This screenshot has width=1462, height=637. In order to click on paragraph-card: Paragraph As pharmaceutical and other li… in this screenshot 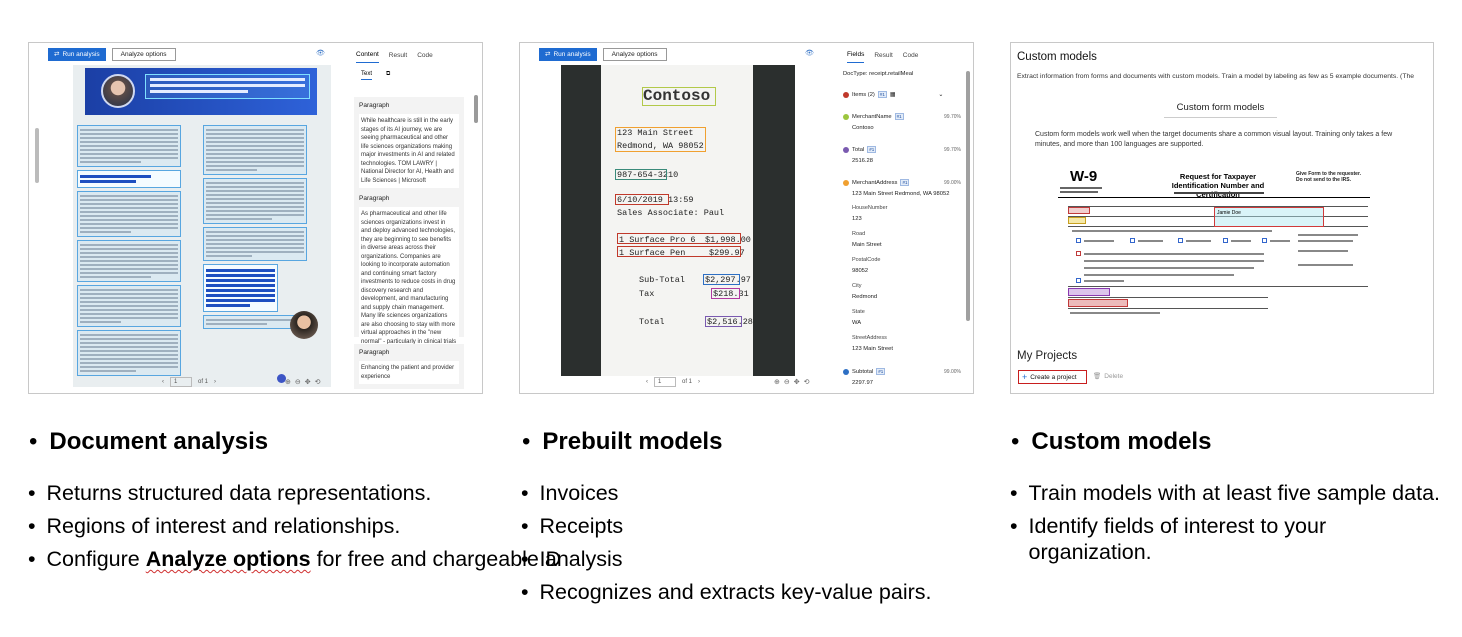, I will do `click(409, 274)`.